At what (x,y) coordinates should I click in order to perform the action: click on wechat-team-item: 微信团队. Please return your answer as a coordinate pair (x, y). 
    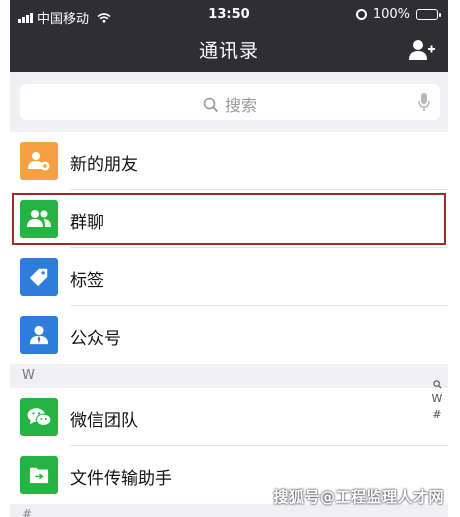
    Looking at the image, I should click on (229, 417).